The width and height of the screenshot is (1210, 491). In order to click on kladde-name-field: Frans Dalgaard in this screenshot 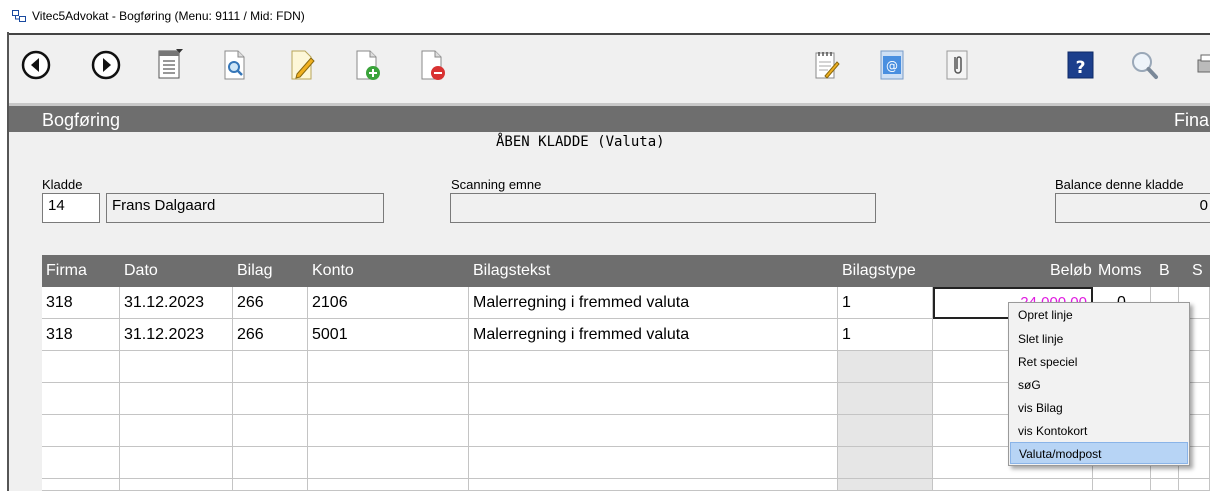, I will do `click(245, 208)`.